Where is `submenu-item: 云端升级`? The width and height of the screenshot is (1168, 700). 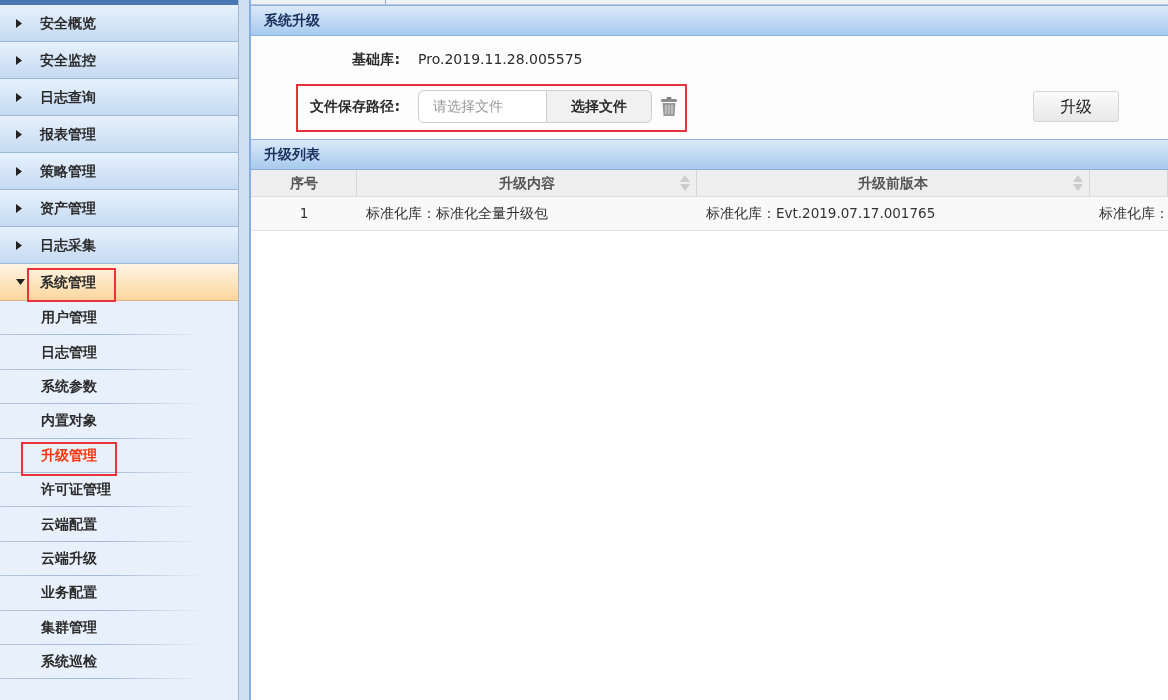 submenu-item: 云端升级 is located at coordinates (119, 558).